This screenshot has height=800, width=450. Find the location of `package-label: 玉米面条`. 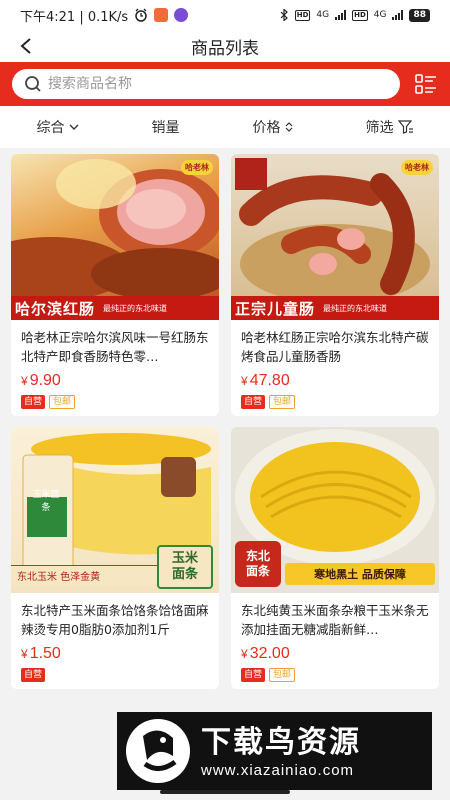

package-label: 玉米面条 is located at coordinates (46, 501).